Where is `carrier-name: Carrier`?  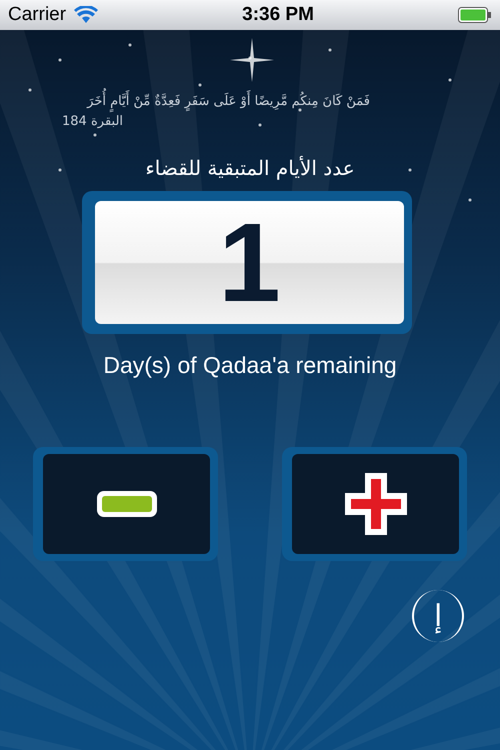 carrier-name: Carrier is located at coordinates (37, 14).